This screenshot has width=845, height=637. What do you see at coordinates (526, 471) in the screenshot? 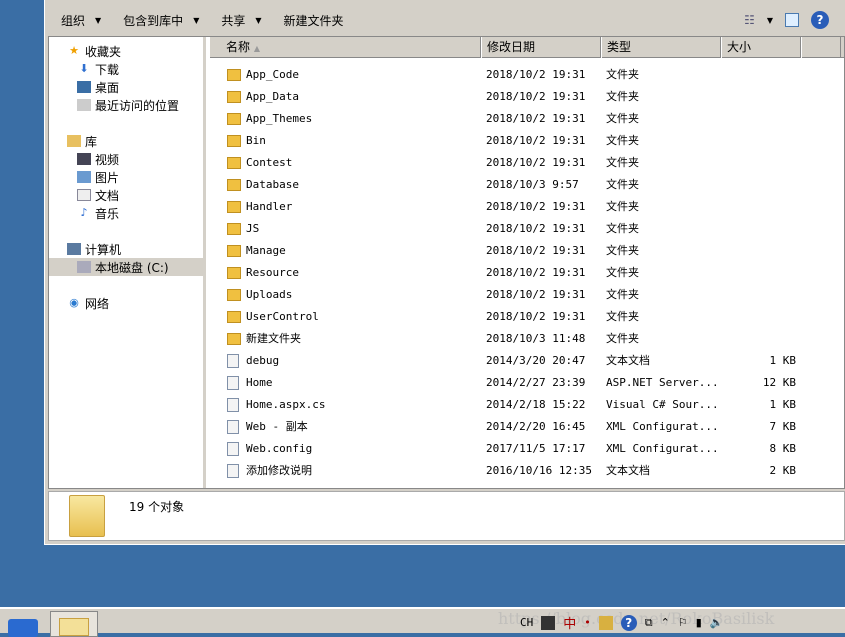
I see `file-row: 添加修改说明 2016/10/16 12:35 文本文档 2 KB` at bounding box center [526, 471].